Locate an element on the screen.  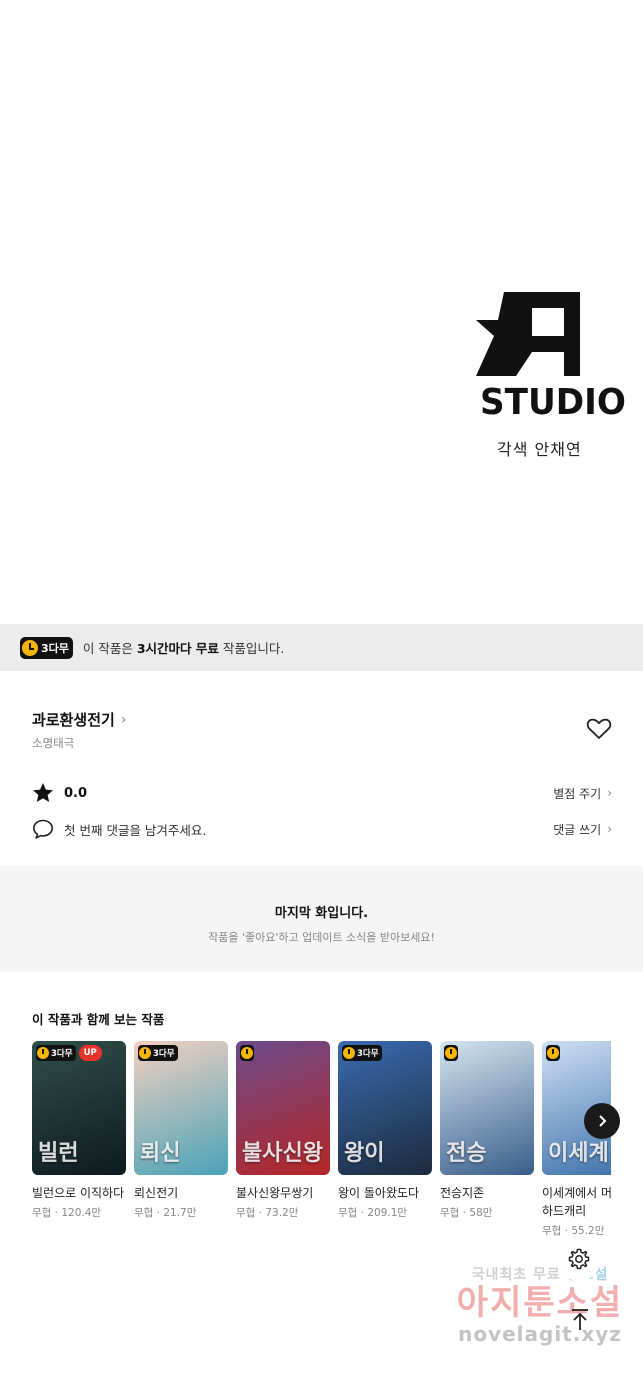
comment-prompt: 첫 번째 댓글을 남겨주세요. is located at coordinates (135, 830).